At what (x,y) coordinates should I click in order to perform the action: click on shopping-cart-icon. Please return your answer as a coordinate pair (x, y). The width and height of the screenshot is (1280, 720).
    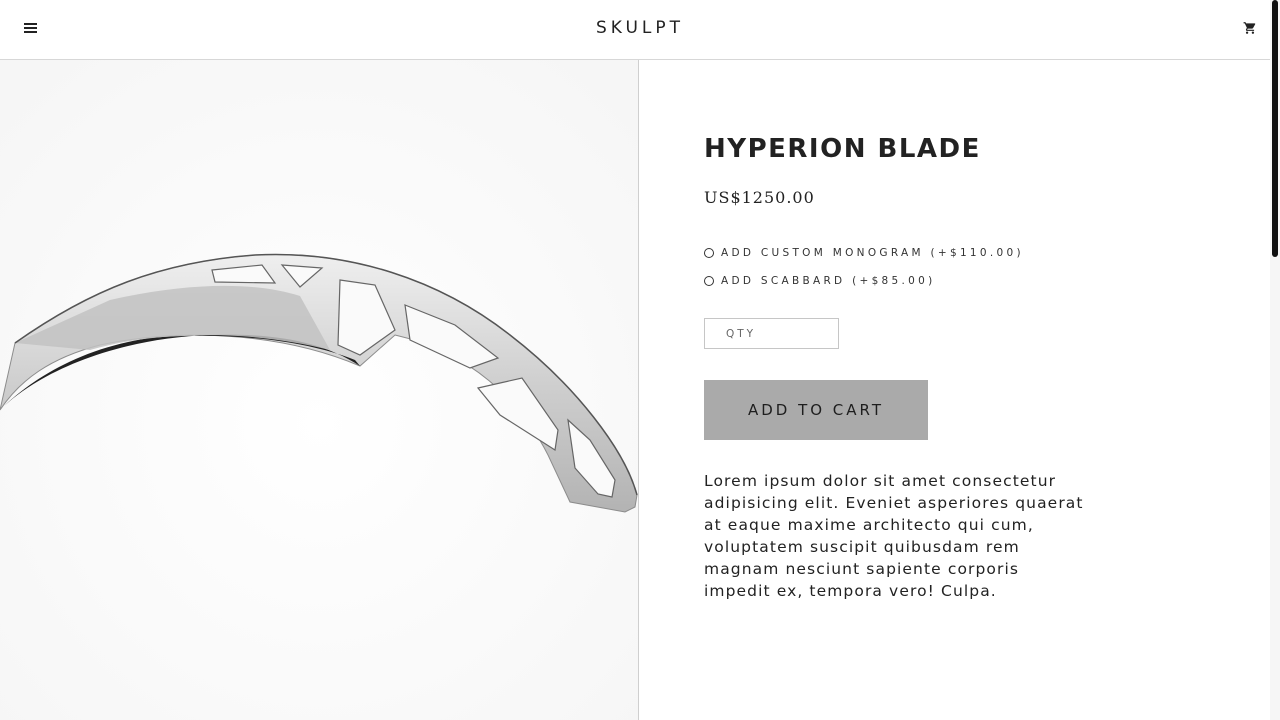
    Looking at the image, I should click on (1250, 28).